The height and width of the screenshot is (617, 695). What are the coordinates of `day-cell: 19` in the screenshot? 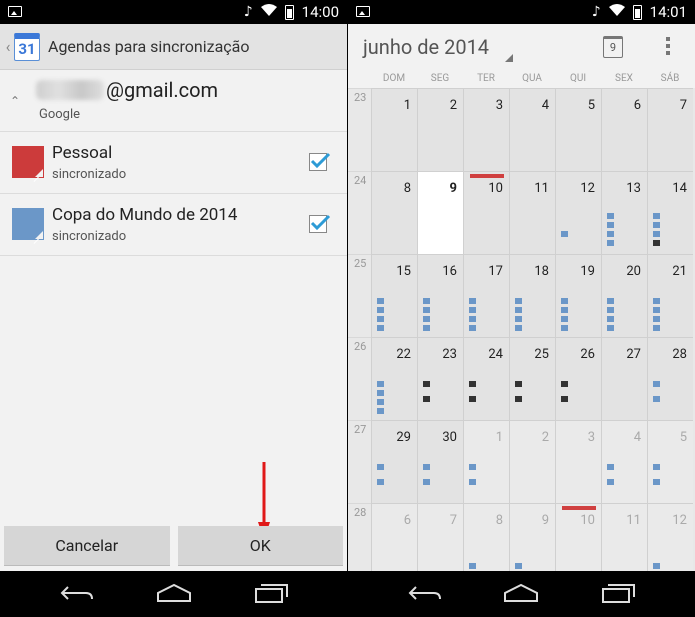 It's located at (578, 295).